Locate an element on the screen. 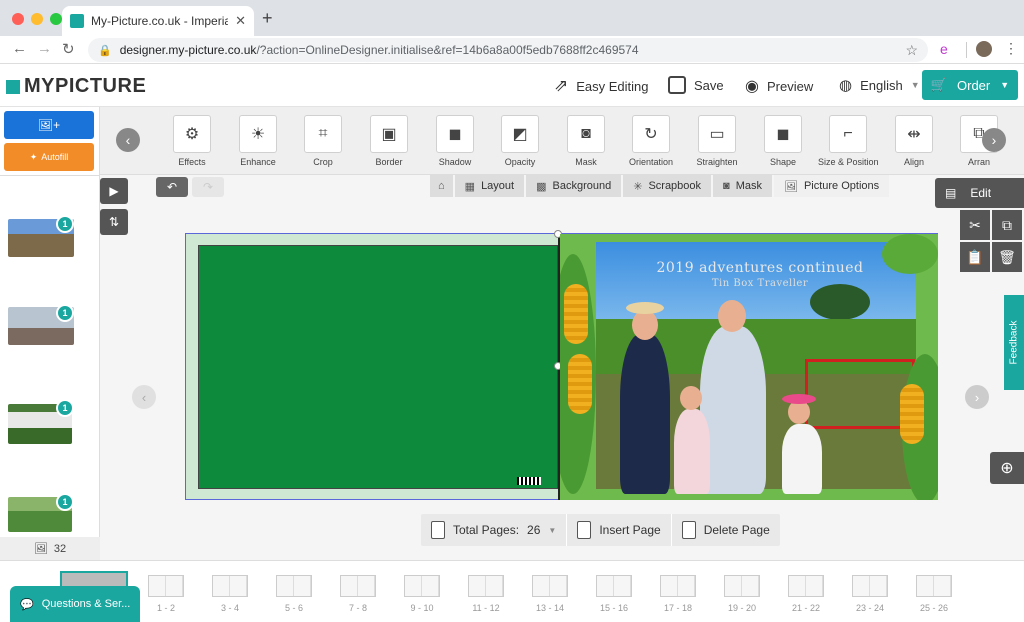  bookmark-star-icon: ☆ is located at coordinates (911, 50).